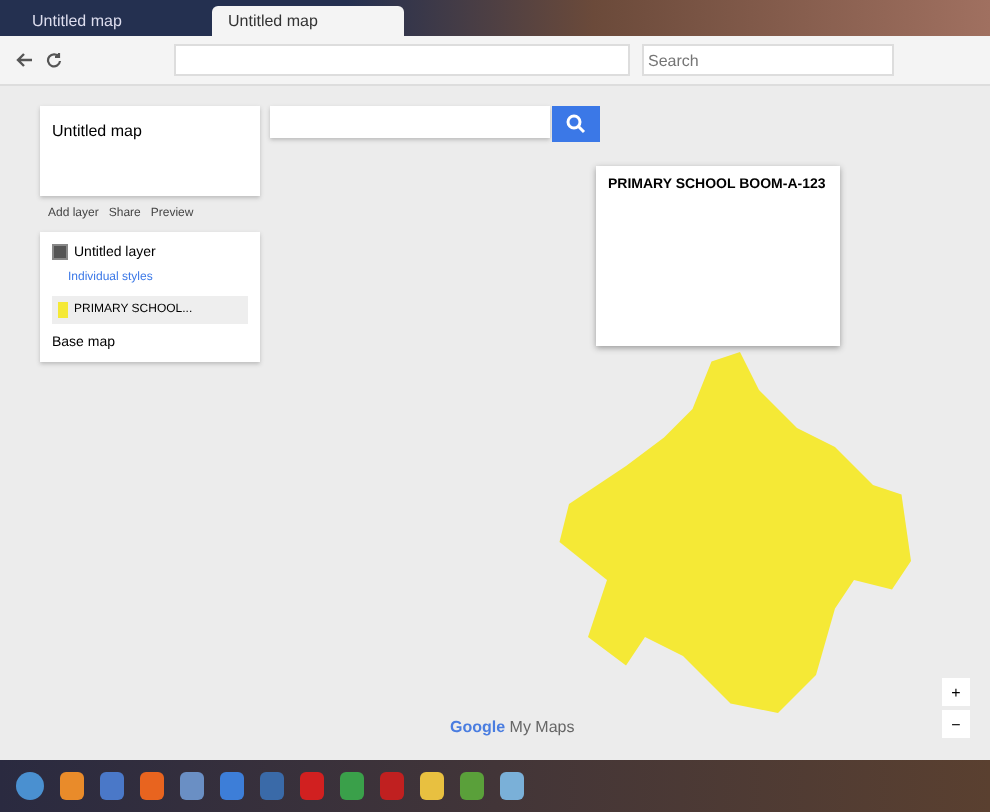 The height and width of the screenshot is (812, 990). What do you see at coordinates (25, 60) in the screenshot?
I see `back-icon` at bounding box center [25, 60].